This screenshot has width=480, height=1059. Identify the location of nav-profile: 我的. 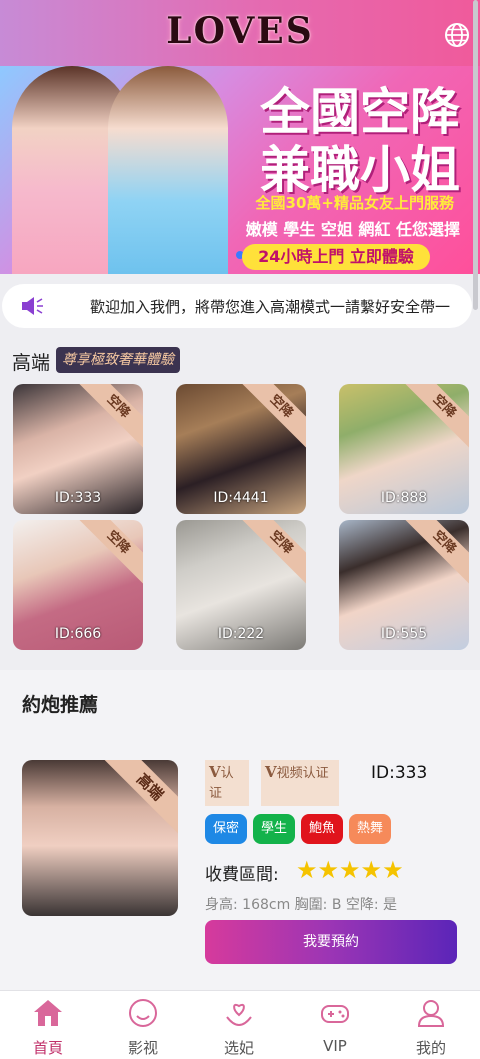
(431, 1025).